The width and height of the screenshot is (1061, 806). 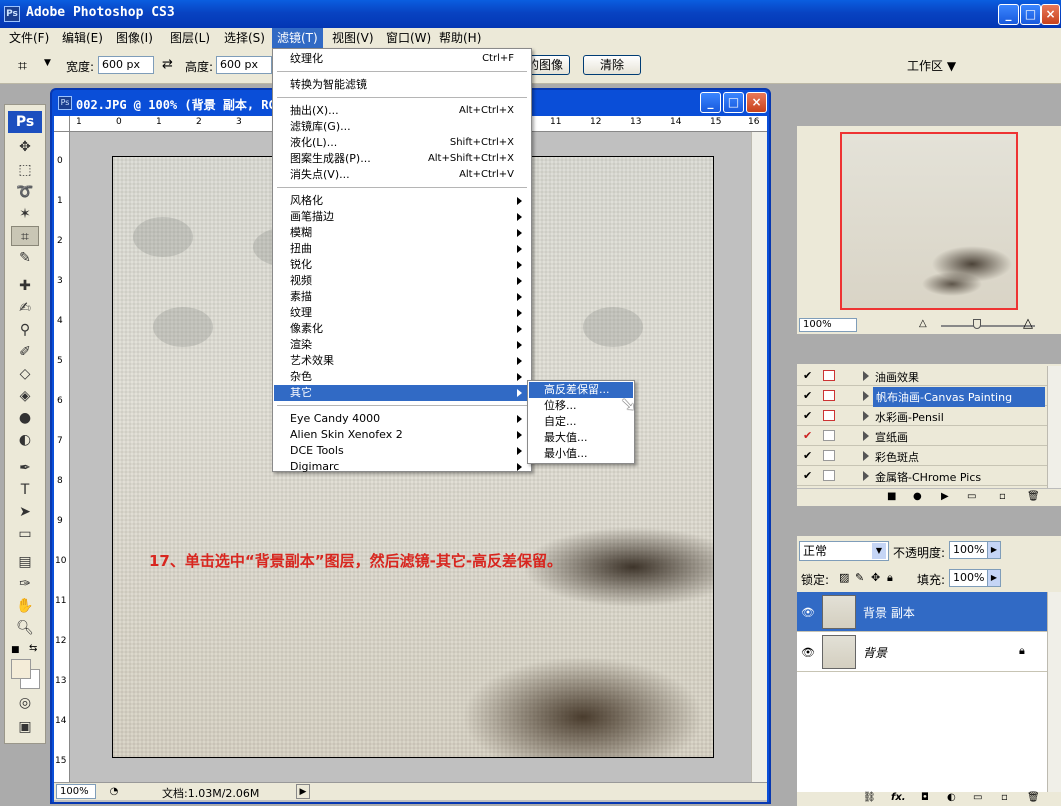 What do you see at coordinates (33, 648) in the screenshot?
I see `swap-colors-icon: ⇆` at bounding box center [33, 648].